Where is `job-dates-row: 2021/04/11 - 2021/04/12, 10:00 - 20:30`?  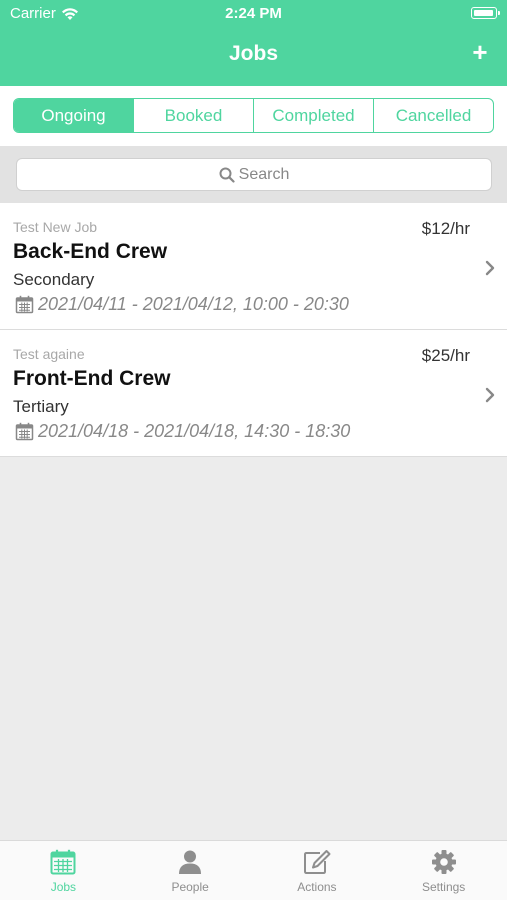
job-dates-row: 2021/04/11 - 2021/04/12, 10:00 - 20:30 is located at coordinates (182, 304).